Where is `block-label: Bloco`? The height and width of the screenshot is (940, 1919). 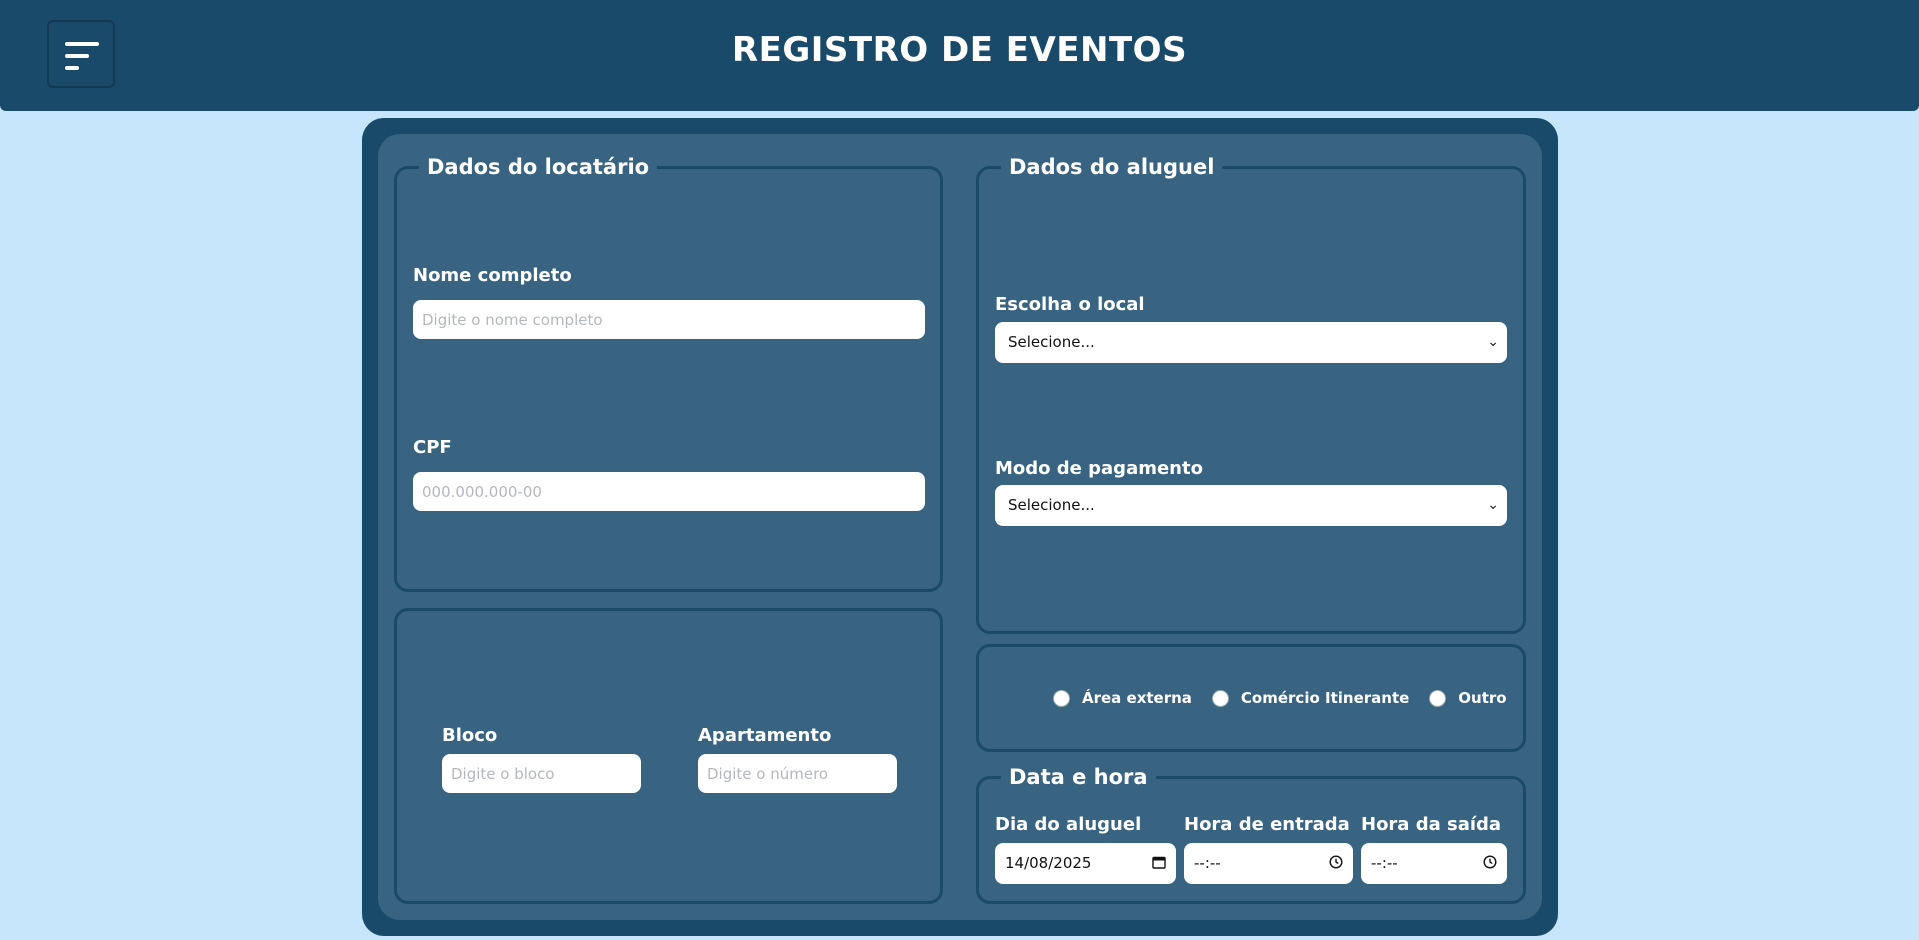 block-label: Bloco is located at coordinates (470, 735).